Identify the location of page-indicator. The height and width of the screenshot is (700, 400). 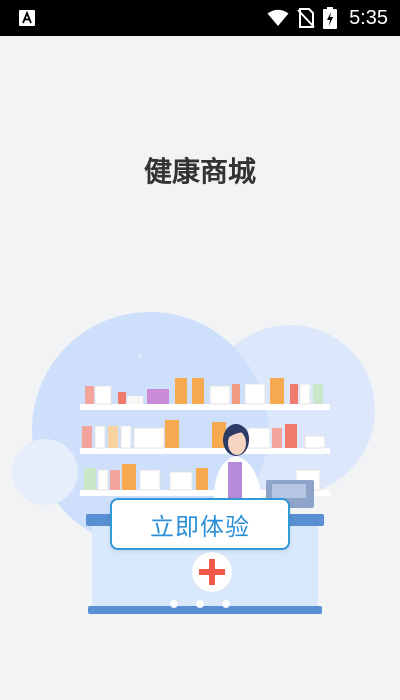
(200, 605).